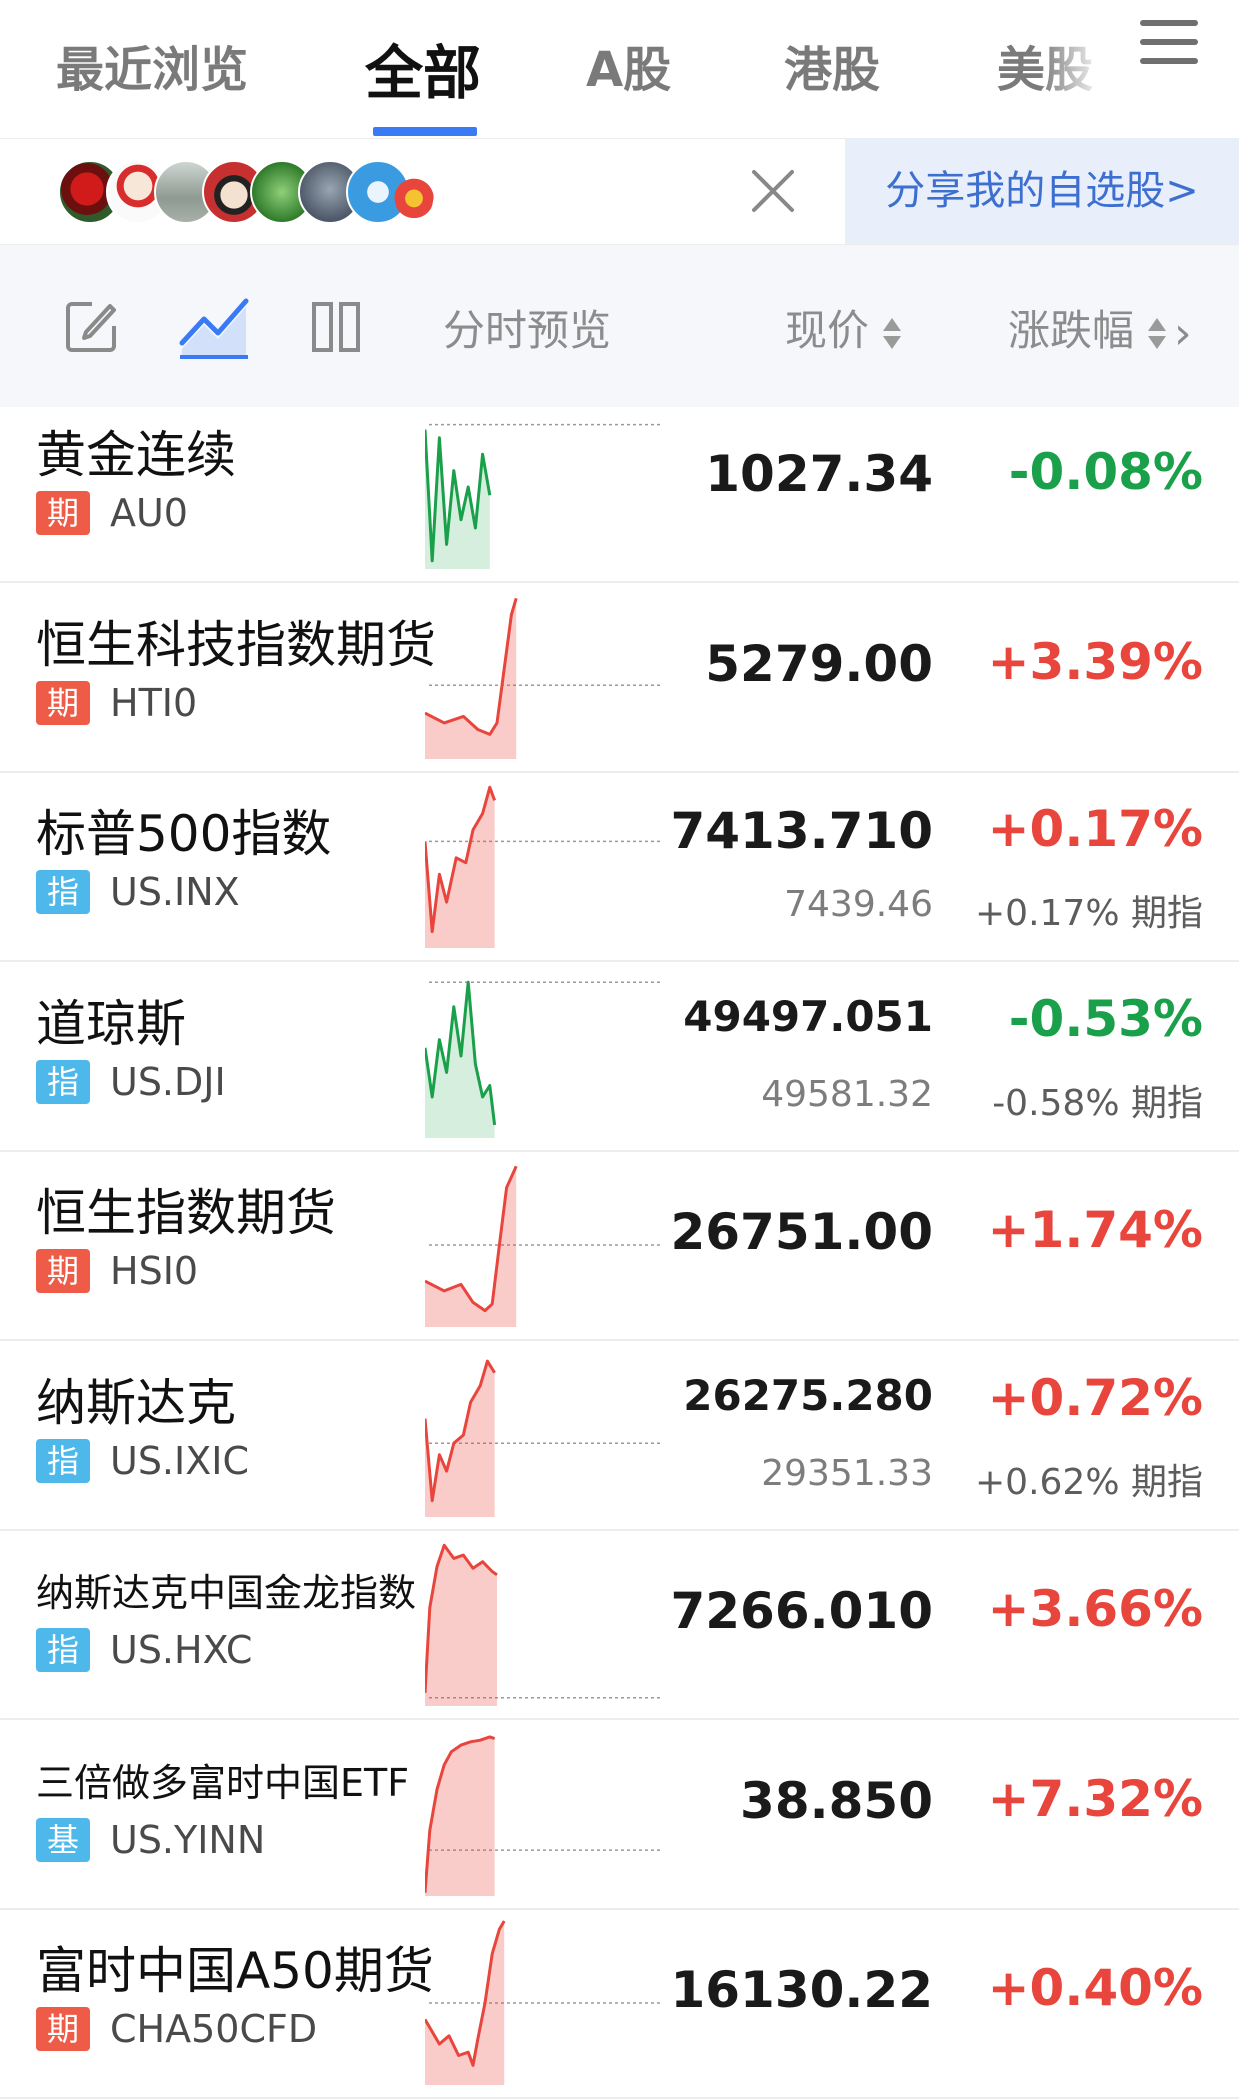 The height and width of the screenshot is (2099, 1239). Describe the element at coordinates (832, 65) in the screenshot. I see `tab-hk-shares: 港股` at that location.